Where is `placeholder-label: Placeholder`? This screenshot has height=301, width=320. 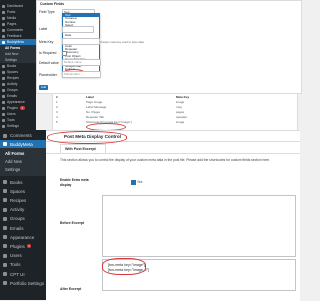 placeholder-label: Placeholder is located at coordinates (48, 75).